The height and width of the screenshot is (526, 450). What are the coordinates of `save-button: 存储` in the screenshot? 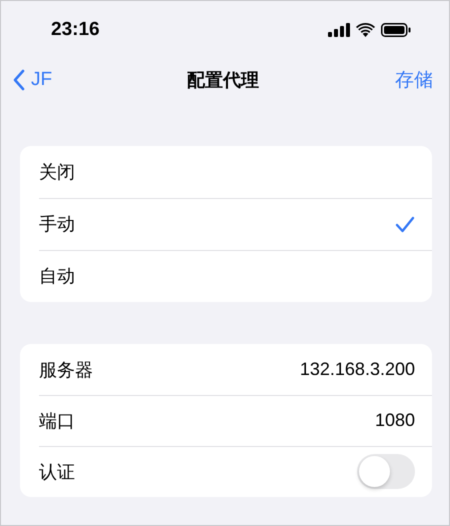 It's located at (414, 80).